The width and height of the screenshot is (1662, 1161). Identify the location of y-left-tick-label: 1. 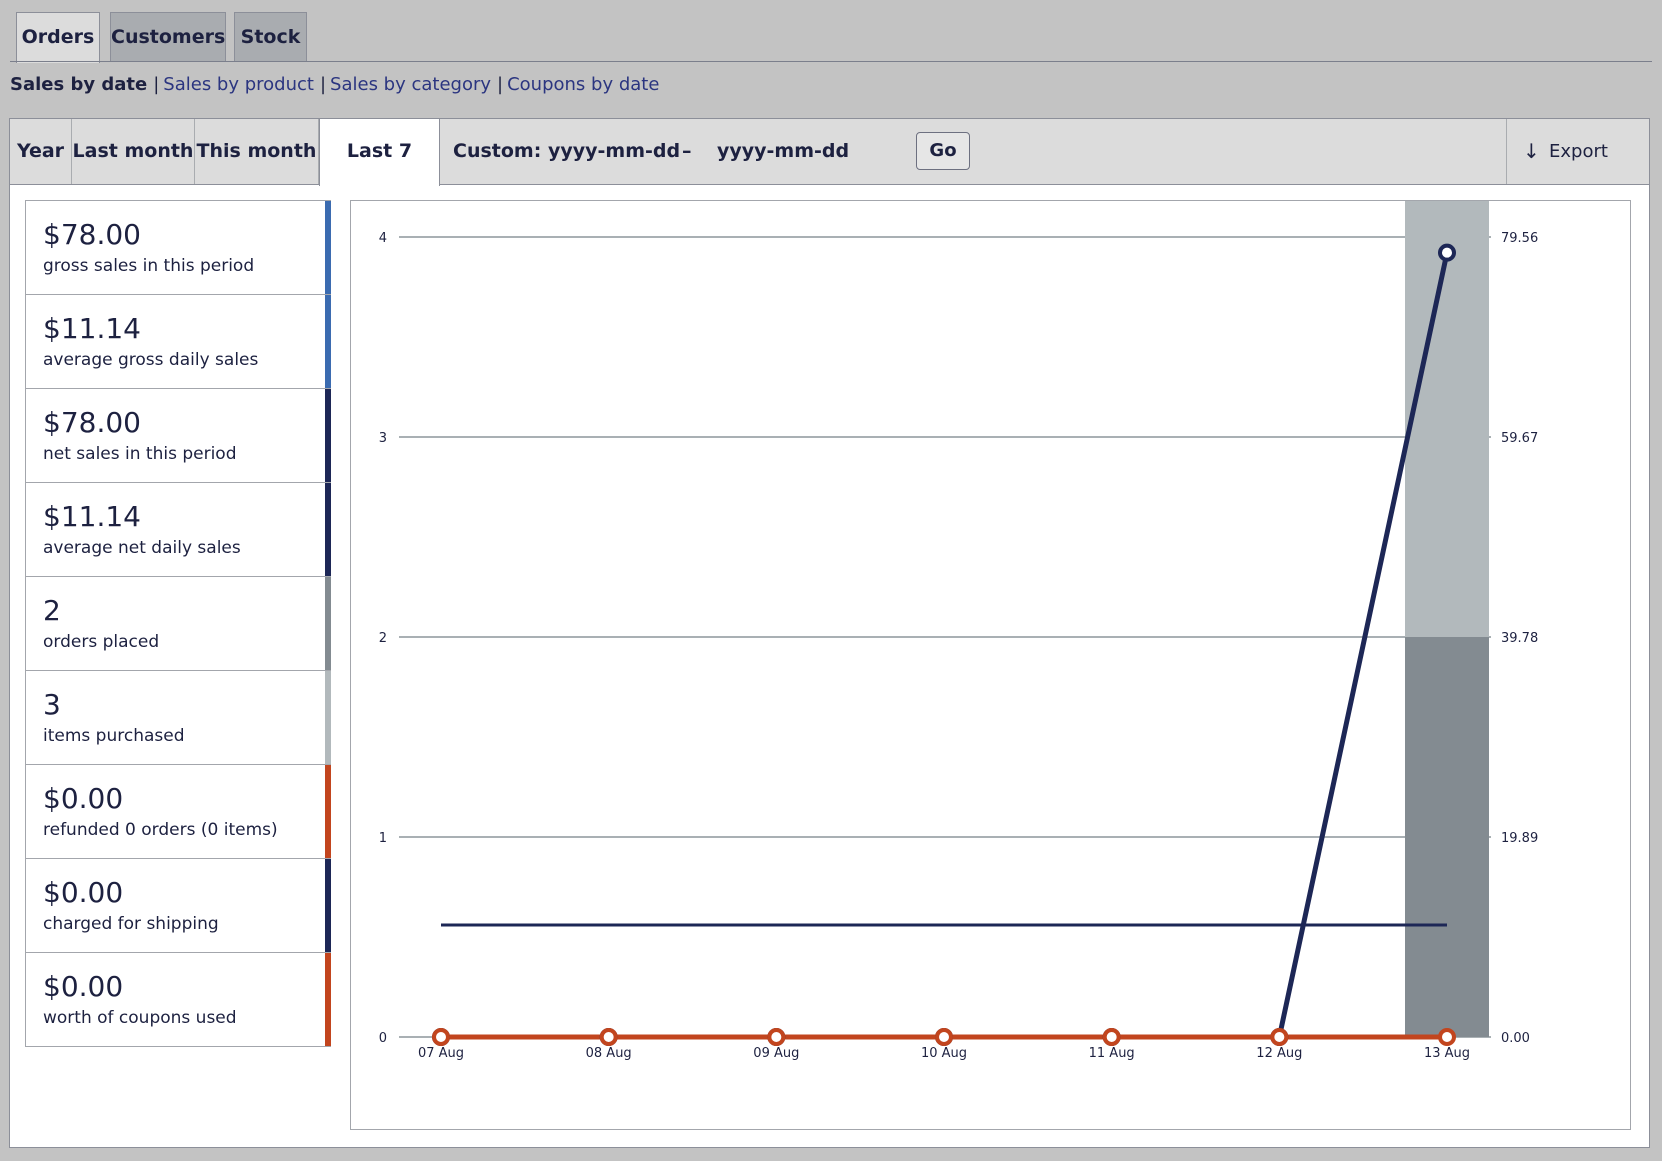
(383, 838).